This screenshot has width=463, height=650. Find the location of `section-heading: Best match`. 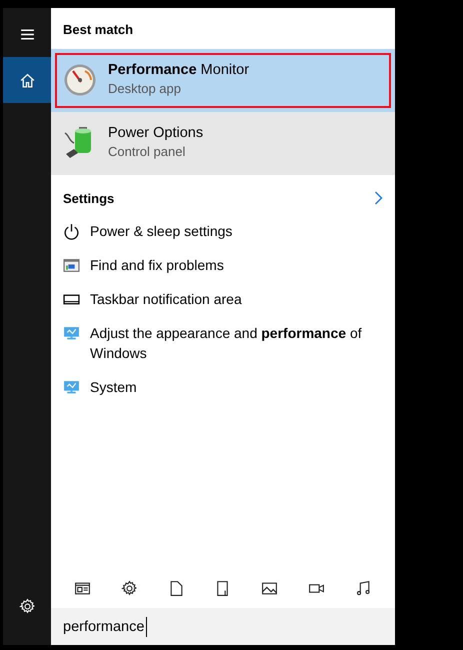

section-heading: Best match is located at coordinates (98, 30).